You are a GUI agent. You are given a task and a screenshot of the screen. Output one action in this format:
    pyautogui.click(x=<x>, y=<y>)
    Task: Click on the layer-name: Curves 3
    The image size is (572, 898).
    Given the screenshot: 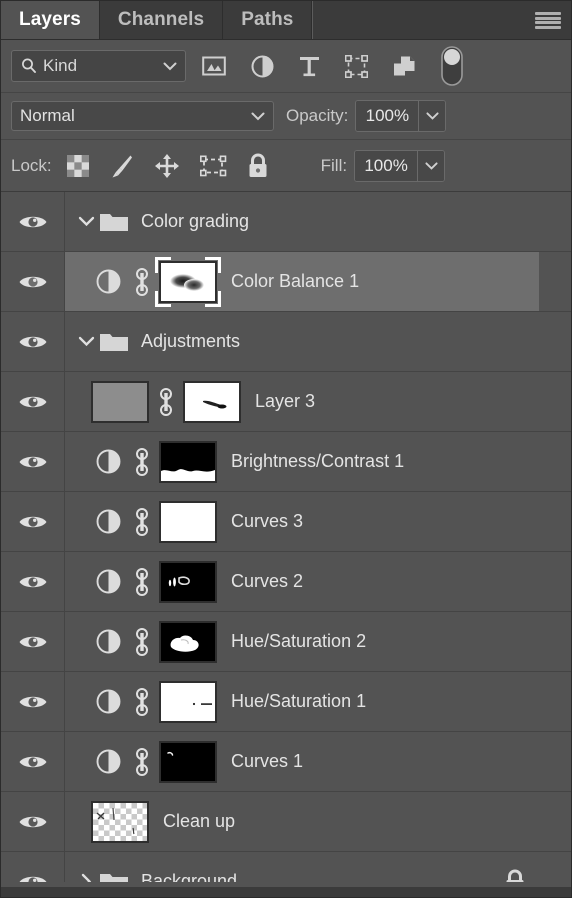 What is the action you would take?
    pyautogui.click(x=267, y=521)
    